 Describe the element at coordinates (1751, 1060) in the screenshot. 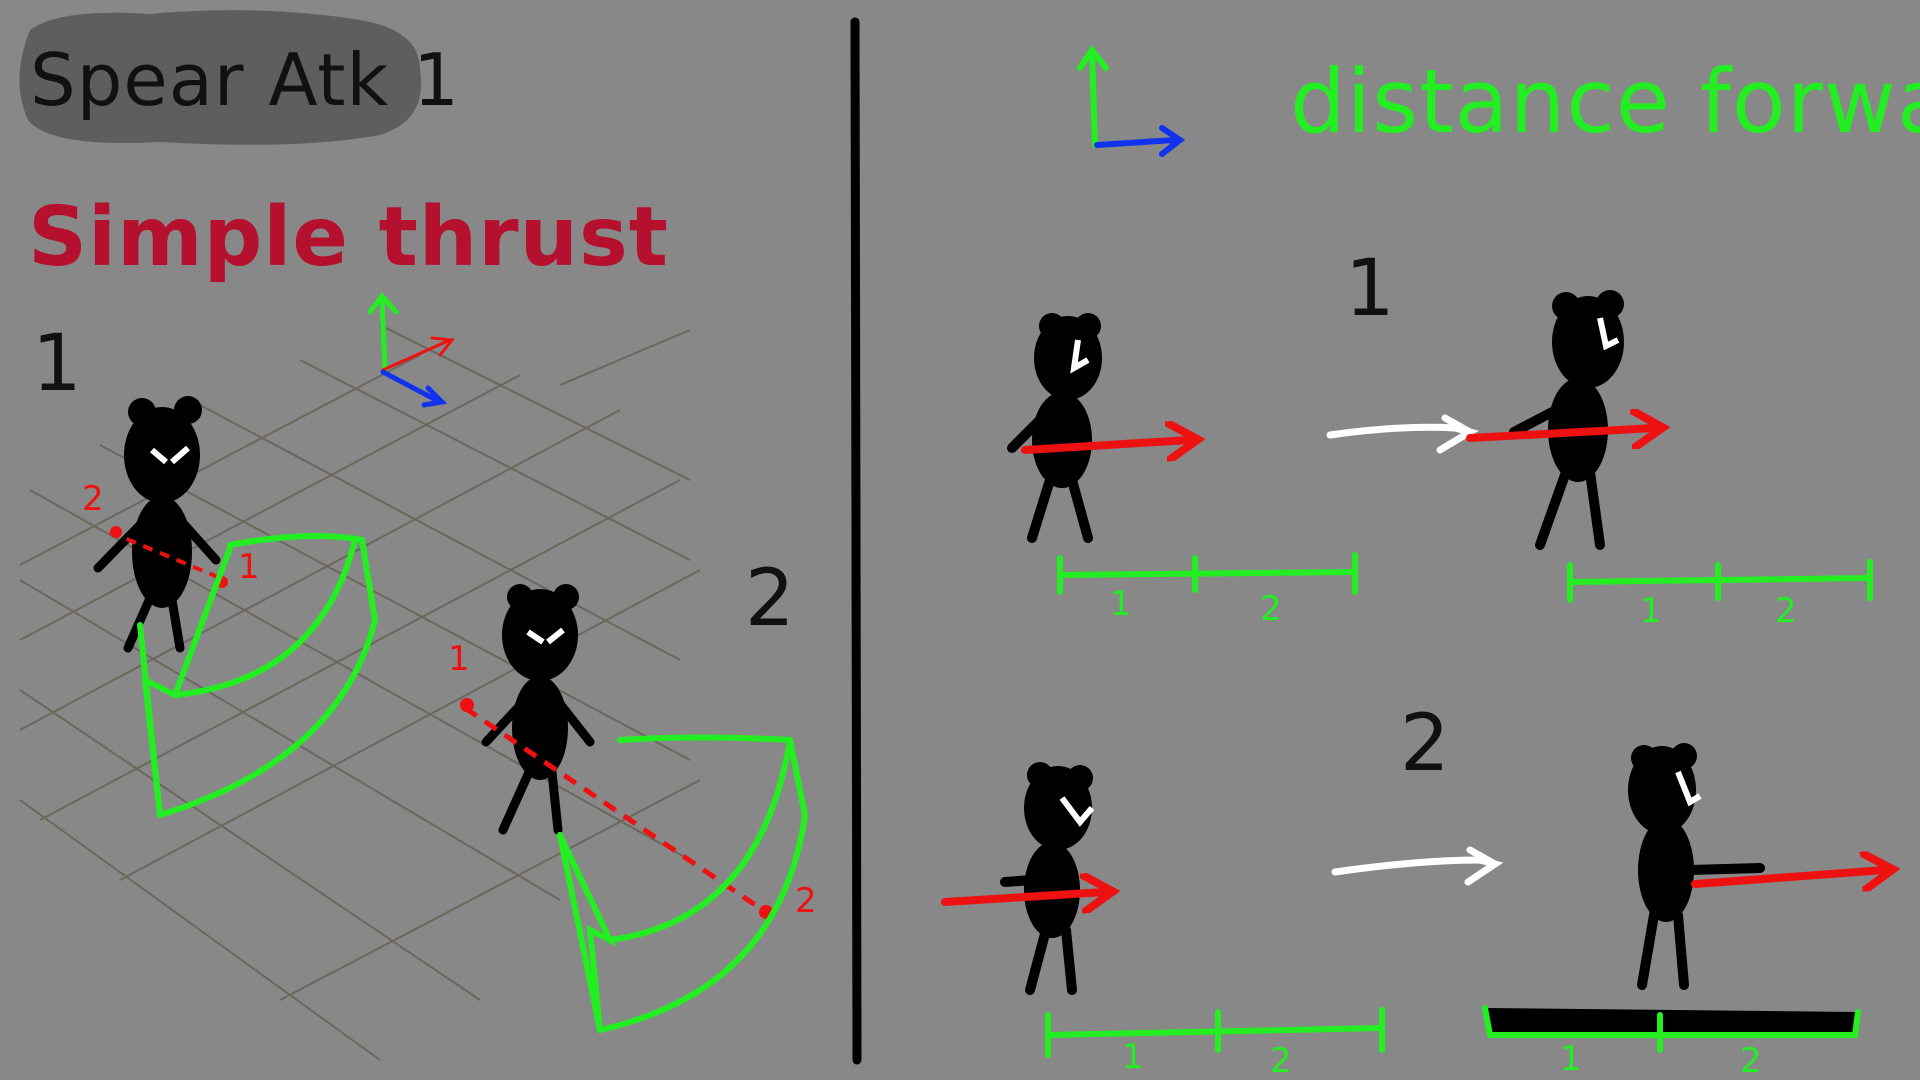

I see `row2-ruler-end-label-2: 2` at that location.